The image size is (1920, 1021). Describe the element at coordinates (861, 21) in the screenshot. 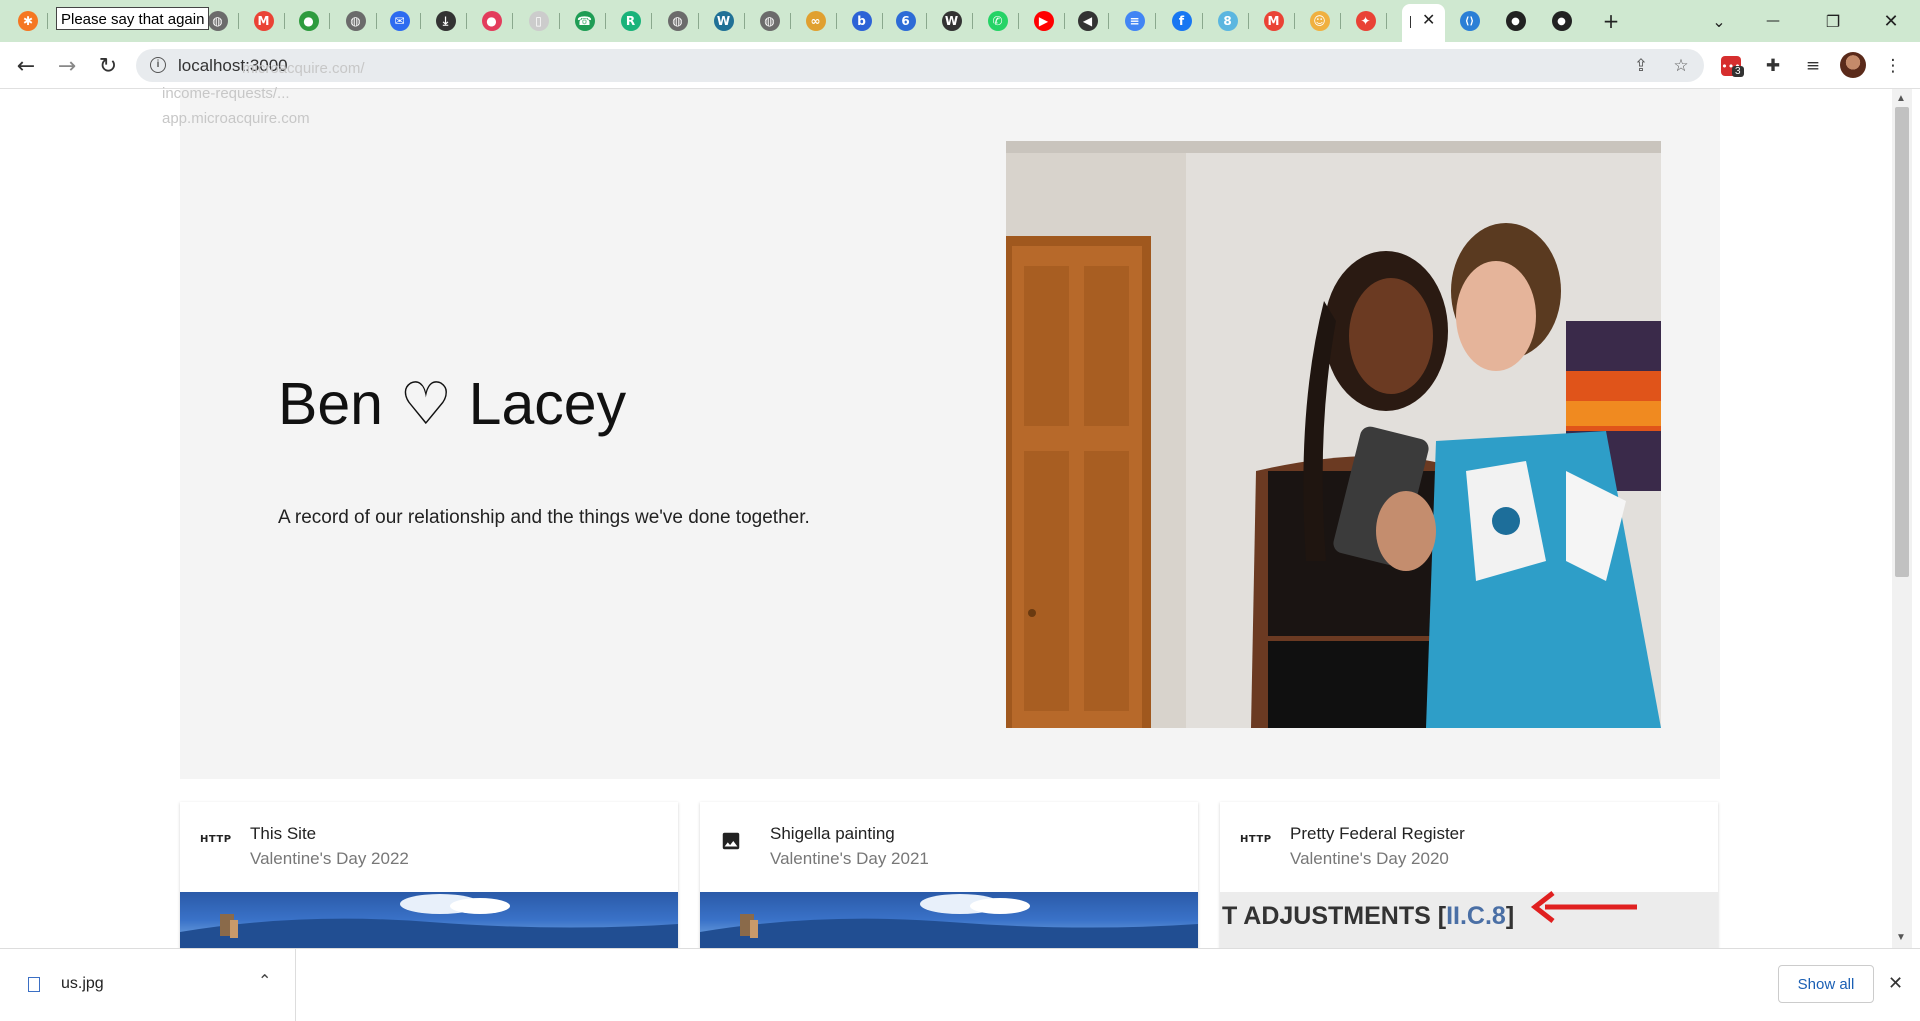

I see `browser-tab: b` at that location.